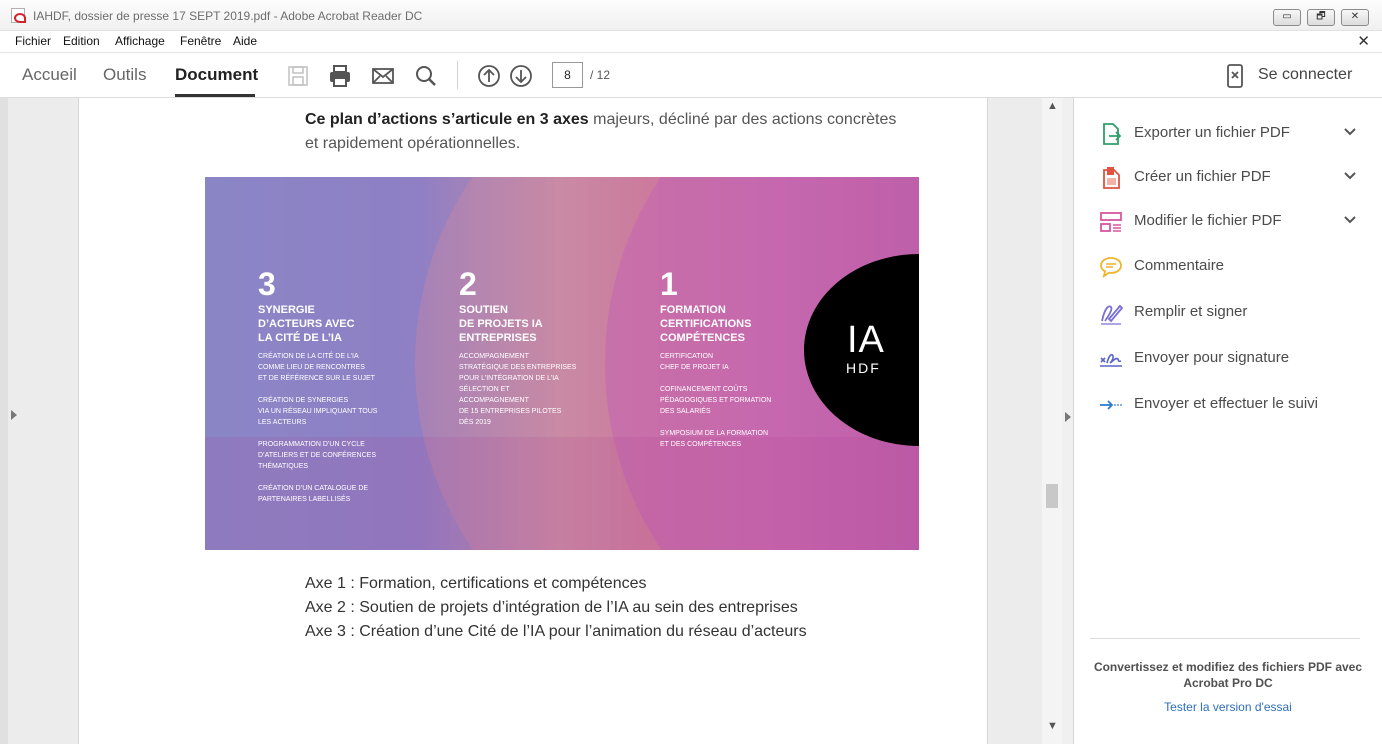 This screenshot has width=1382, height=744. Describe the element at coordinates (706, 324) in the screenshot. I see `axis-heading: FORMATION CERTIFICATIONS COMPÉTENCES` at that location.